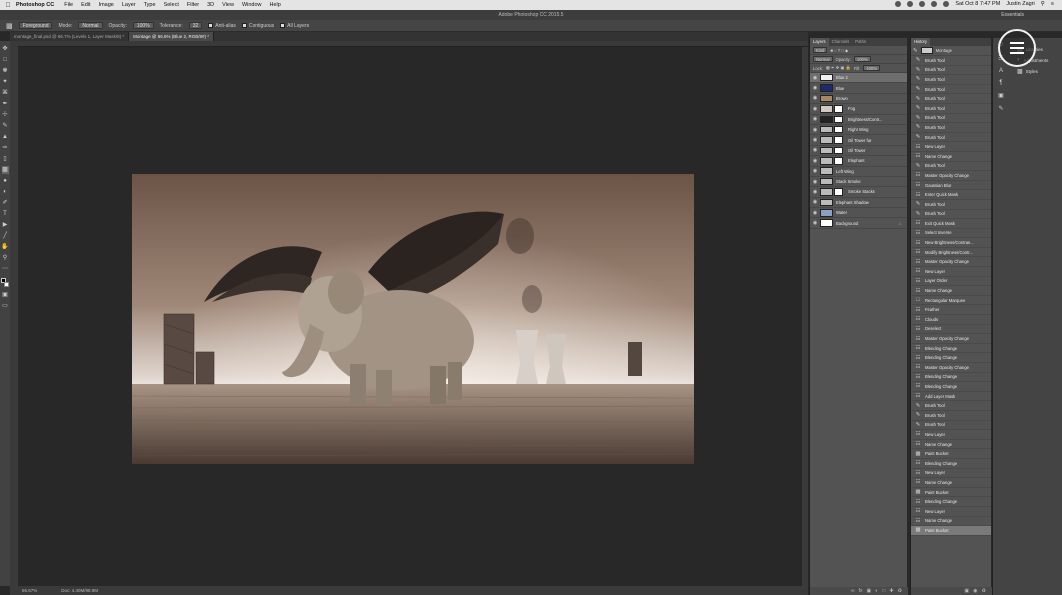 This screenshot has height=595, width=1062. What do you see at coordinates (858, 140) in the screenshot?
I see `layer-row: ◉ Oil Tower far` at bounding box center [858, 140].